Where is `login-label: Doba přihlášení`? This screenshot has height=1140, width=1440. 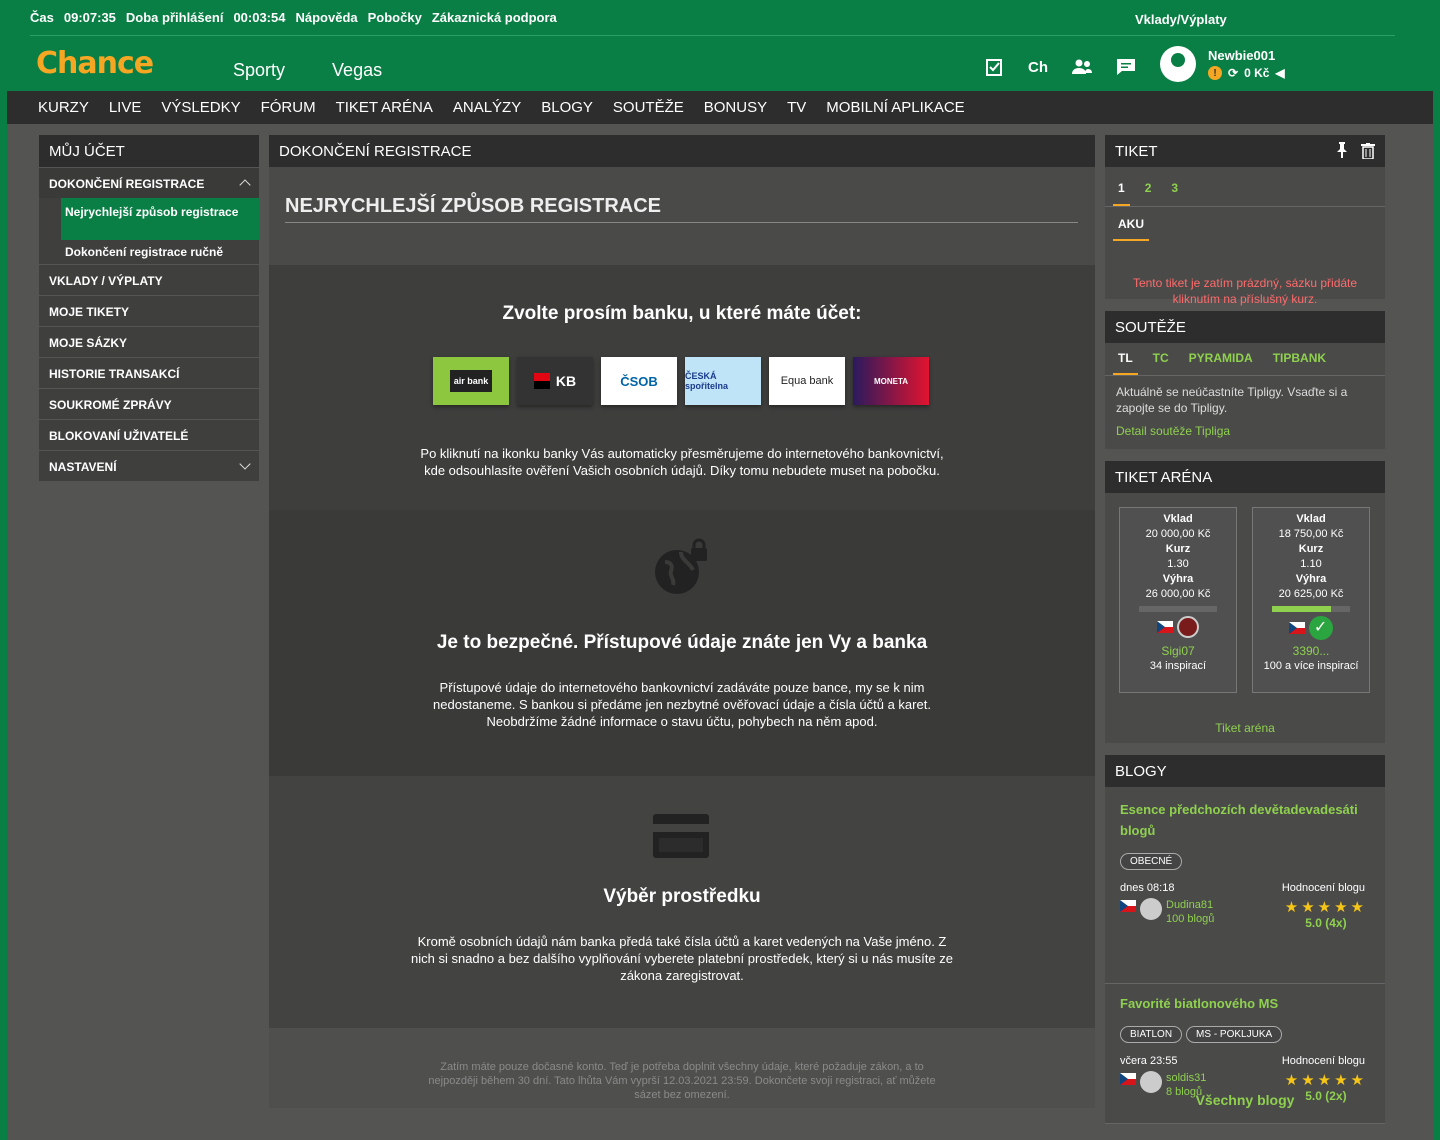
login-label: Doba přihlášení is located at coordinates (174, 17).